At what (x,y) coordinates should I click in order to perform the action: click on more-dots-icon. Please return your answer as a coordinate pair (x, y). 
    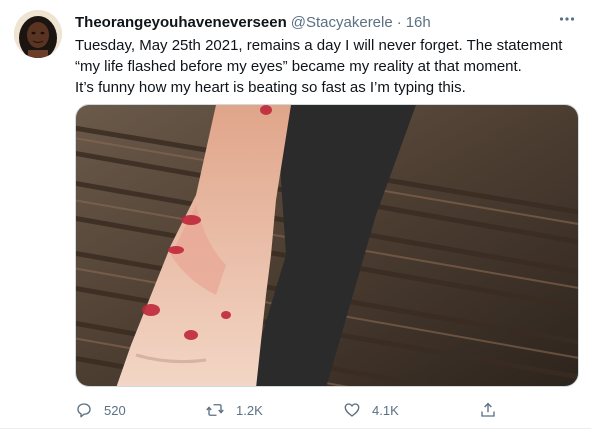
    Looking at the image, I should click on (567, 19).